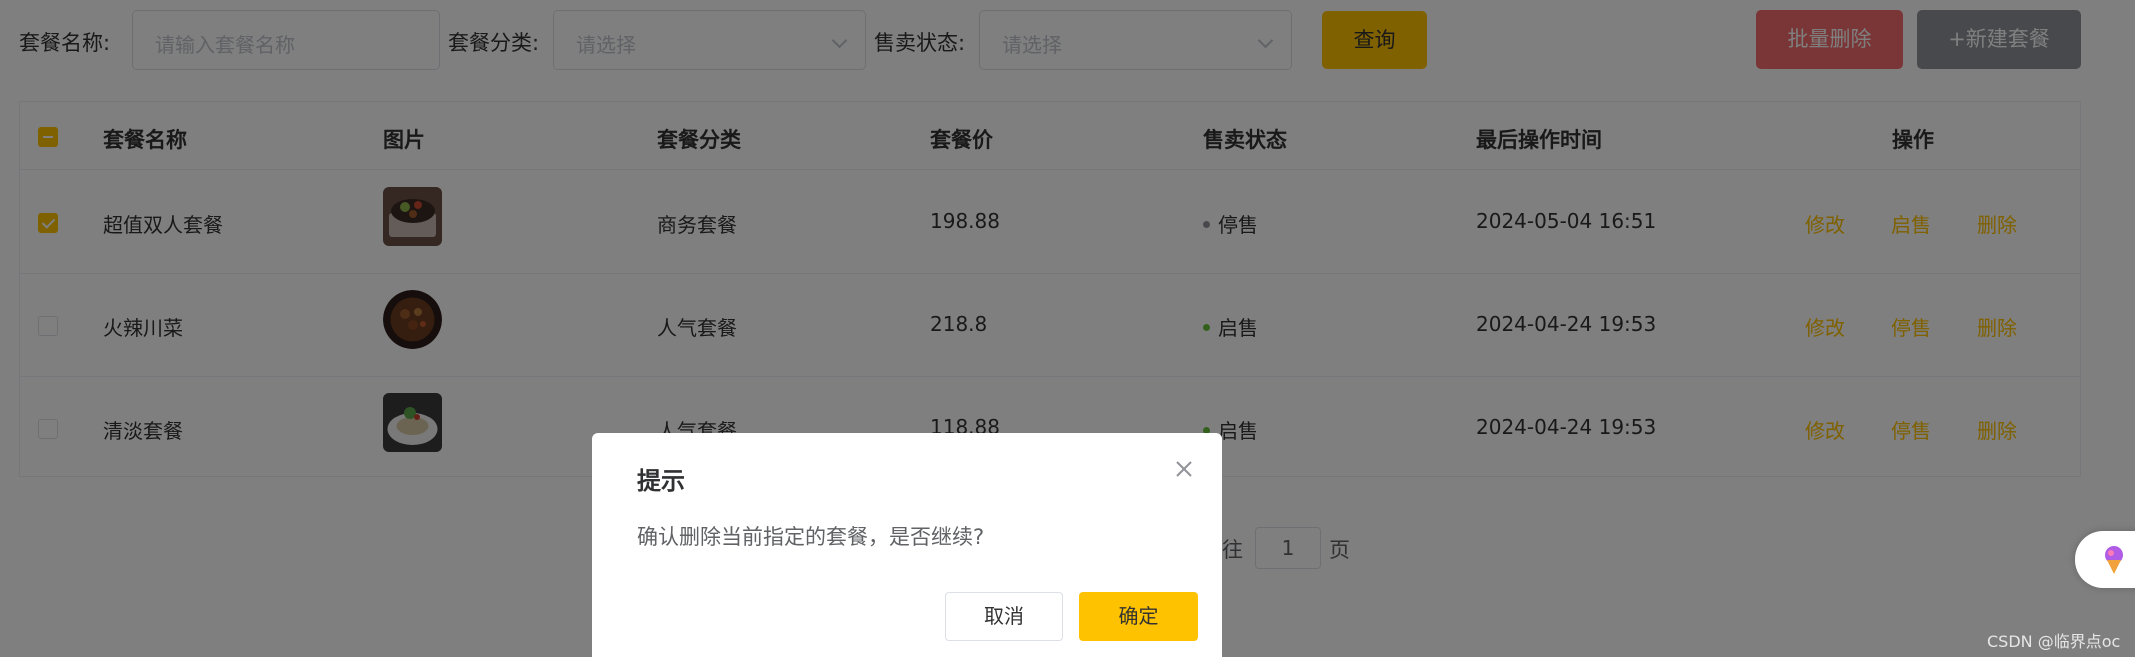 The image size is (2135, 657). Describe the element at coordinates (2114, 562) in the screenshot. I see `ice-cream-icon` at that location.